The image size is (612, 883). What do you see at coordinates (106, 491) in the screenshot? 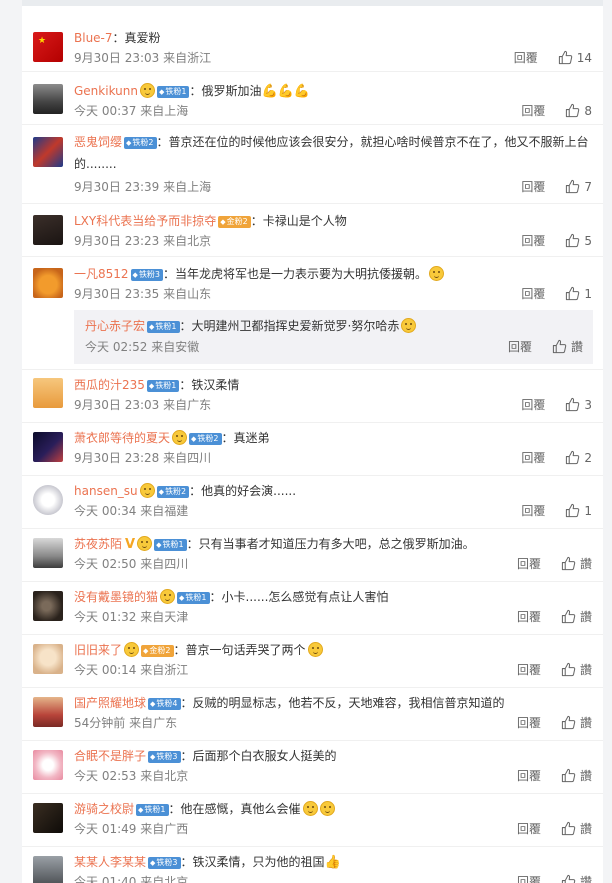
I see `username: hansen_su` at bounding box center [106, 491].